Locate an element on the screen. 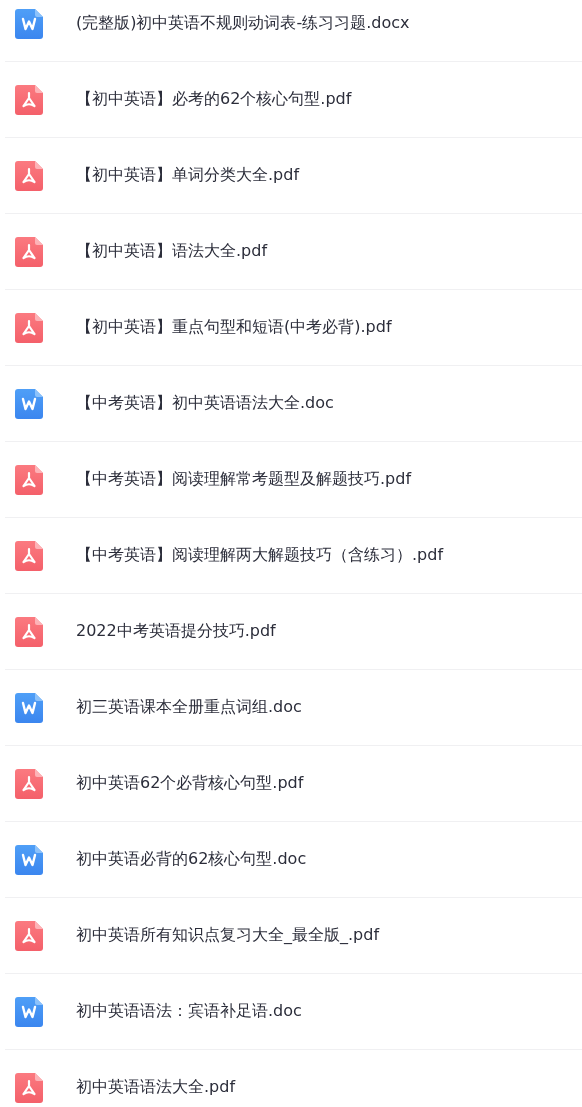 The image size is (582, 1107). file-row: (完整版)初中英语不规则动词表-练习习题.docx is located at coordinates (293, 31).